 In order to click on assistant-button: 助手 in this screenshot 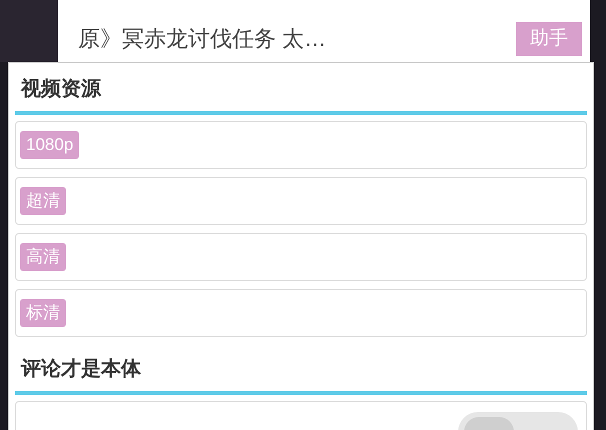, I will do `click(549, 39)`.